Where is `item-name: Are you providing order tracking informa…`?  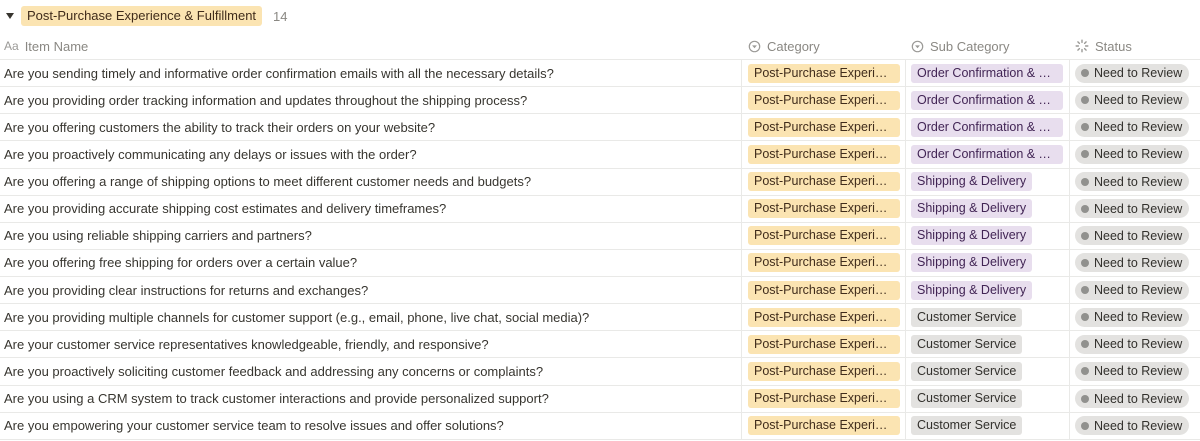
item-name: Are you providing order tracking informa… is located at coordinates (265, 100).